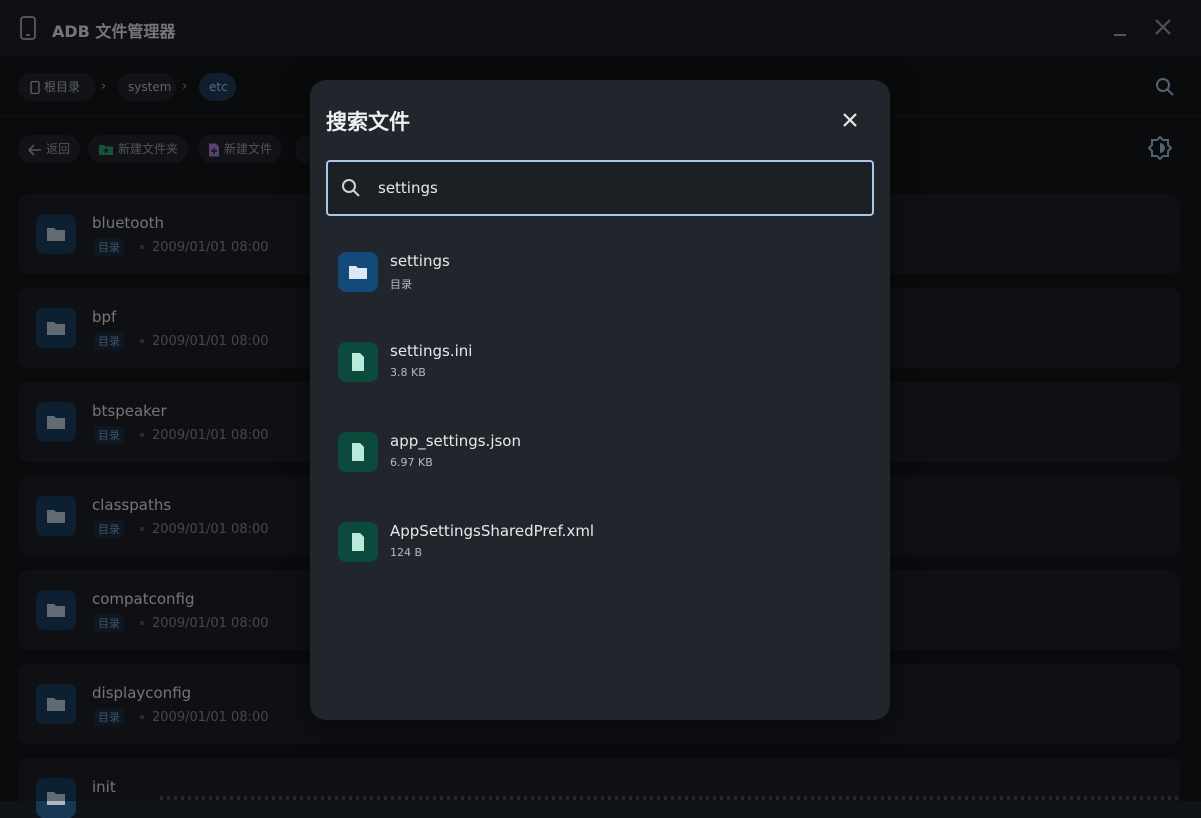  What do you see at coordinates (351, 188) in the screenshot?
I see `search-icon` at bounding box center [351, 188].